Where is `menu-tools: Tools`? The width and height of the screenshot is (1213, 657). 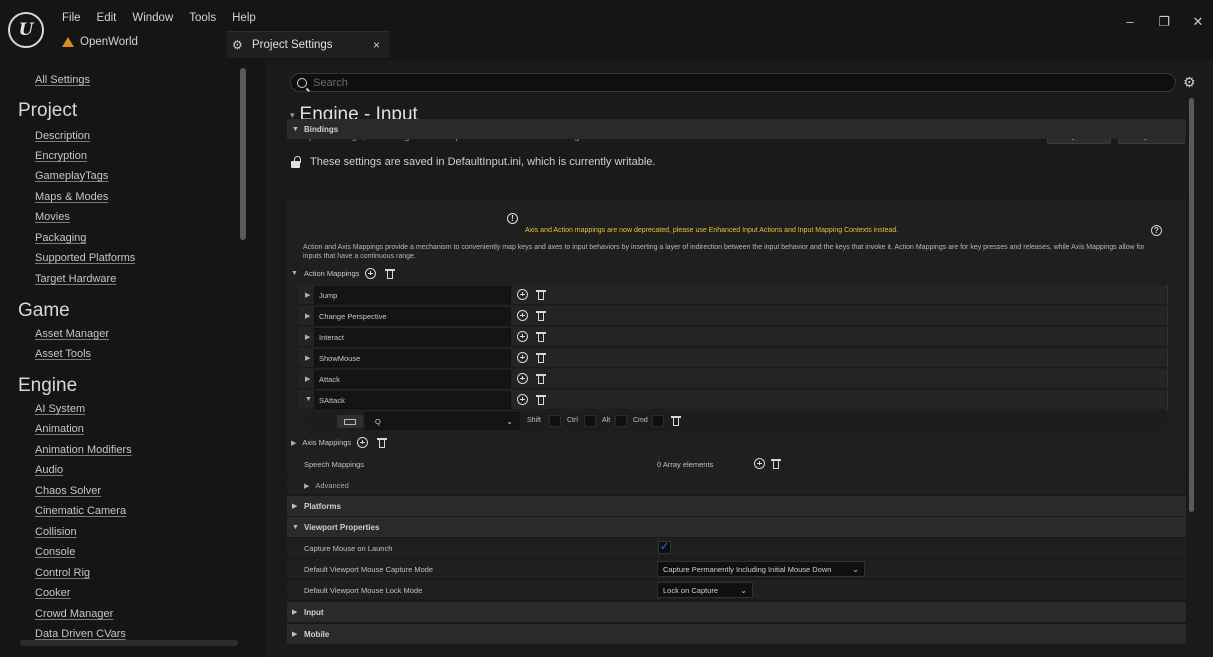
menu-tools: Tools is located at coordinates (202, 18).